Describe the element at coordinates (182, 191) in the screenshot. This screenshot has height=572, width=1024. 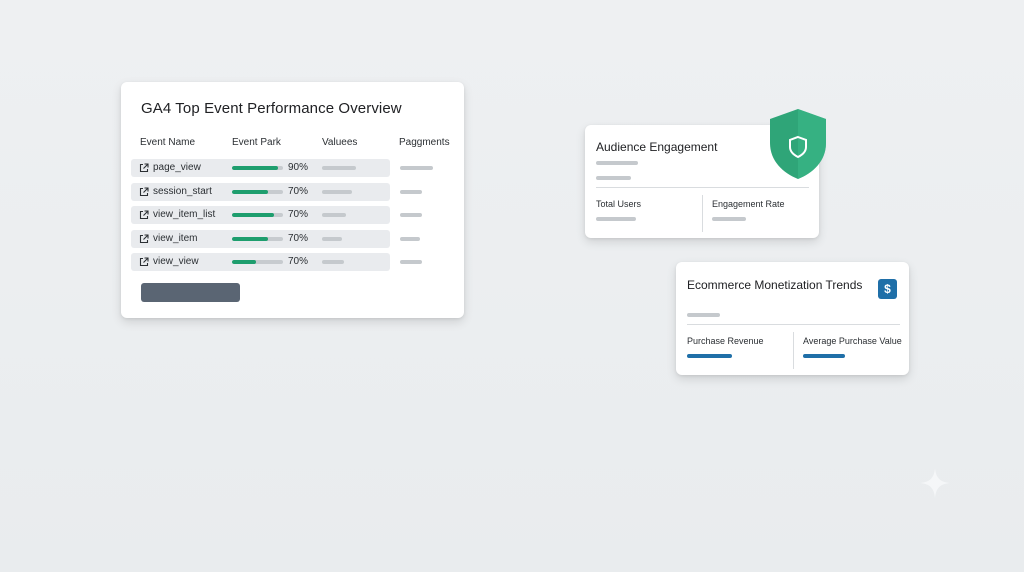
I see `event-name: session_start` at that location.